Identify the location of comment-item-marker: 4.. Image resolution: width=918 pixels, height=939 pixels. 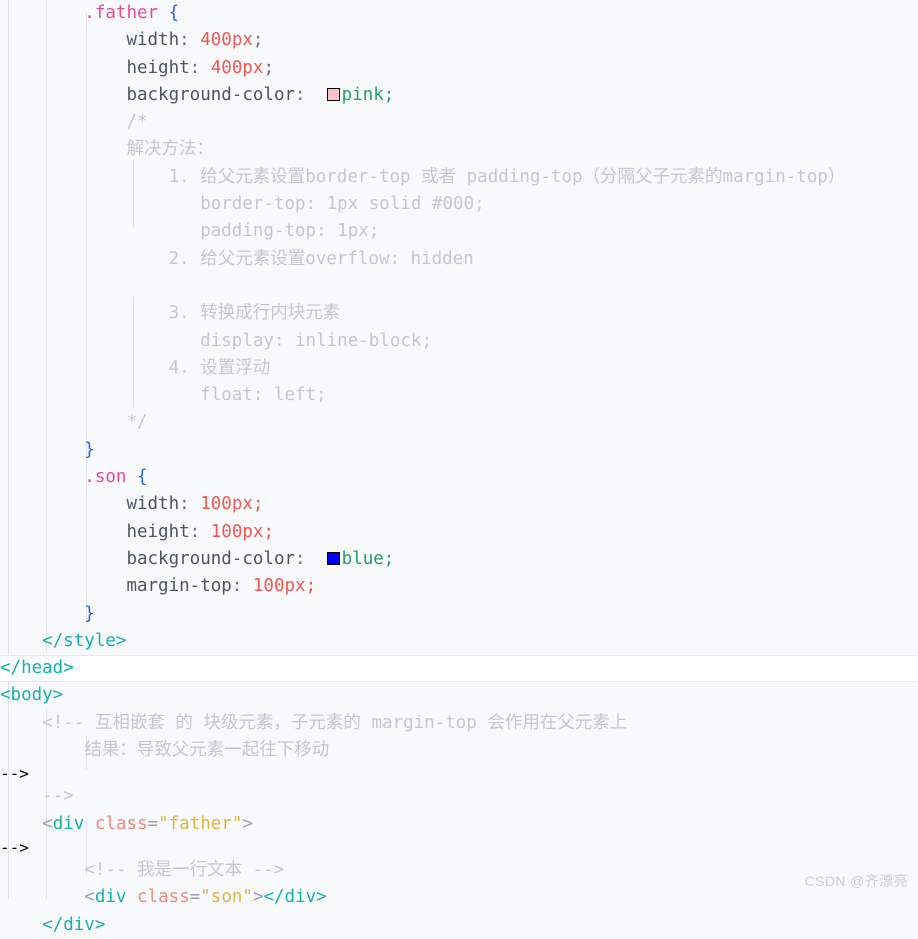
(179, 367).